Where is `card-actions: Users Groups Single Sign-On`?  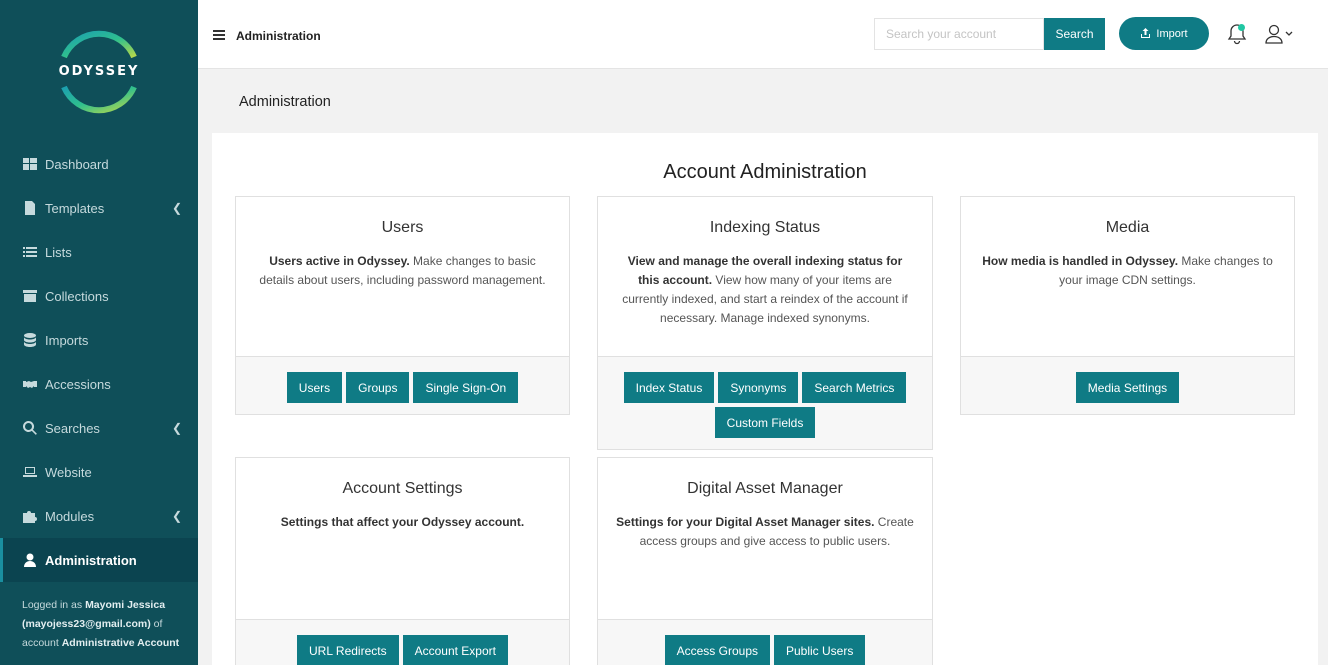
card-actions: Users Groups Single Sign-On is located at coordinates (402, 385).